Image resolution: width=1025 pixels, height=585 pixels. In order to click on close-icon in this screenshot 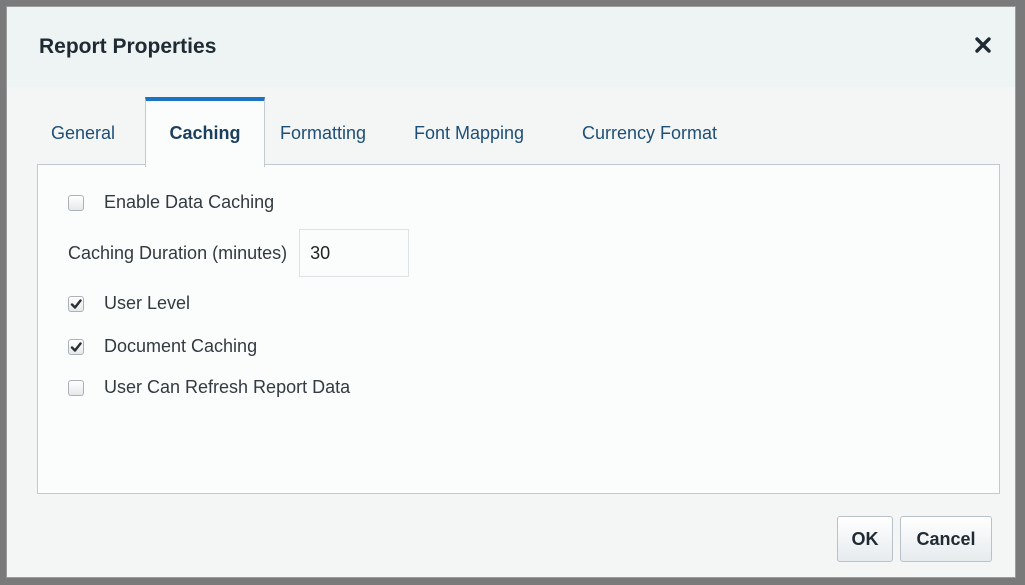, I will do `click(983, 45)`.